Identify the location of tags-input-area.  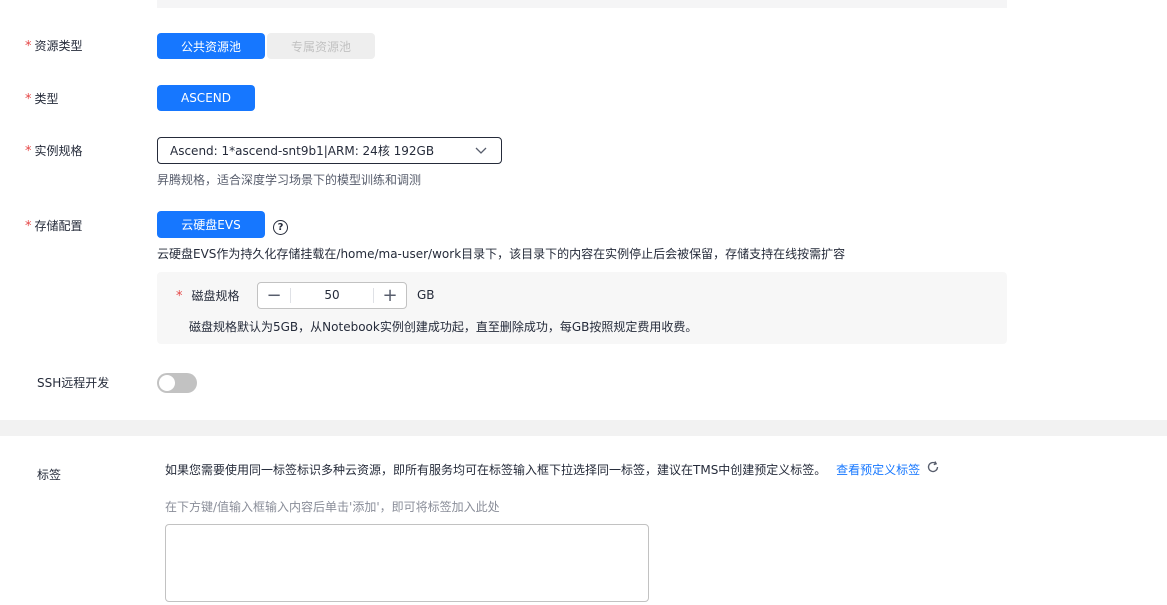
(407, 563).